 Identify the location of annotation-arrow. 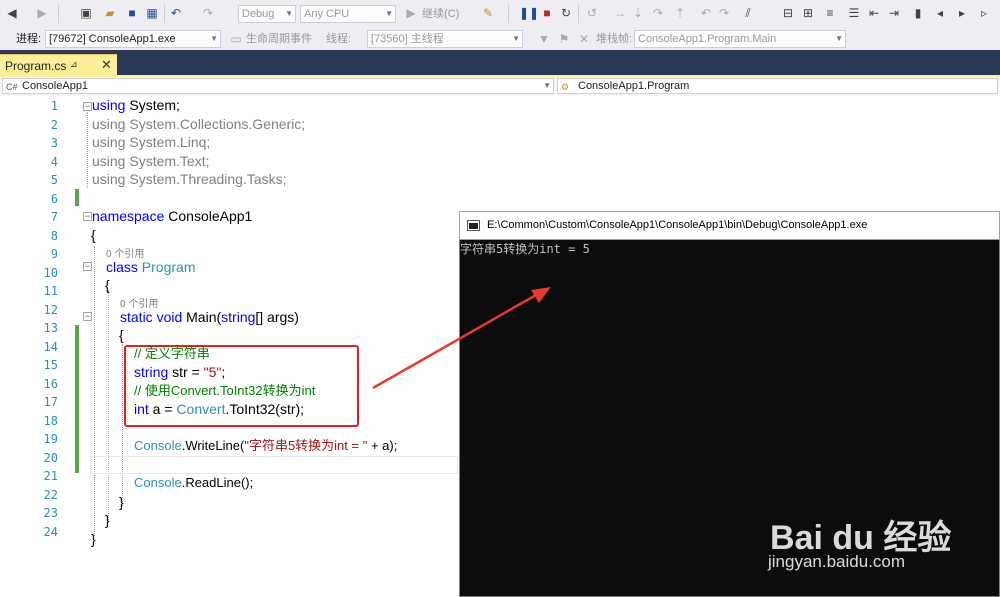
(461, 338).